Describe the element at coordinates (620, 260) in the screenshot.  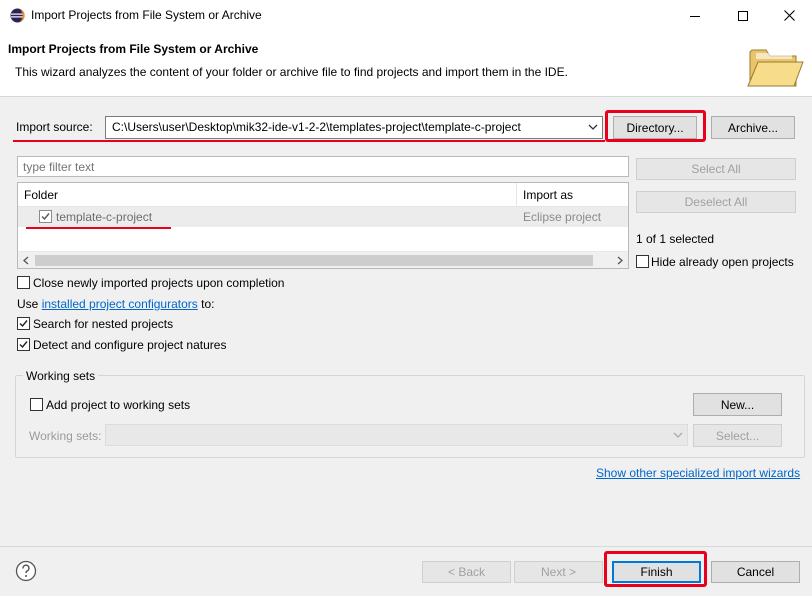
I see `chevron-right-icon` at that location.